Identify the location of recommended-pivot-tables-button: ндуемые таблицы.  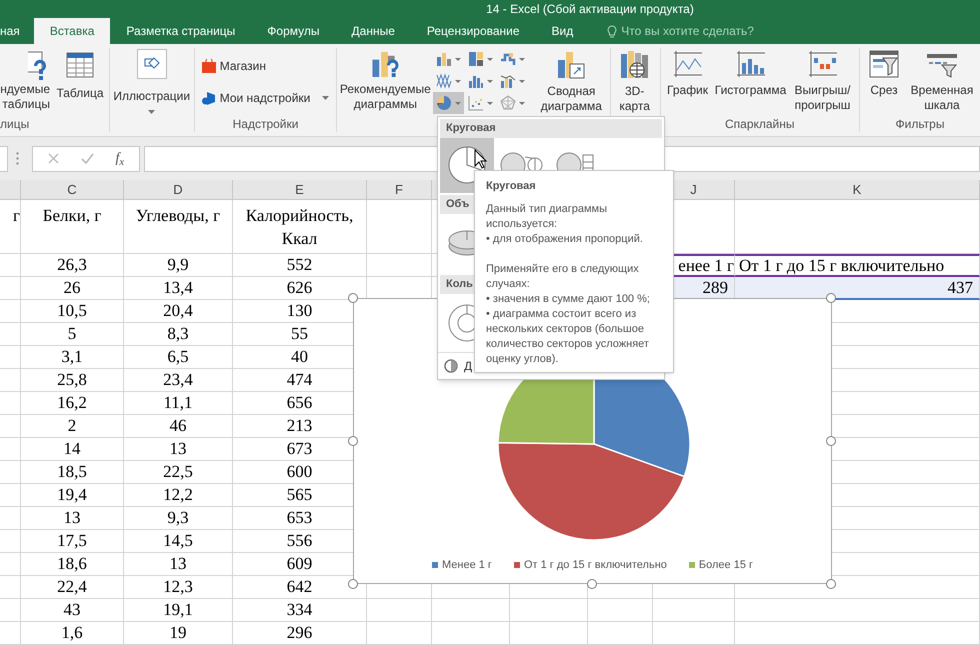
(25, 82).